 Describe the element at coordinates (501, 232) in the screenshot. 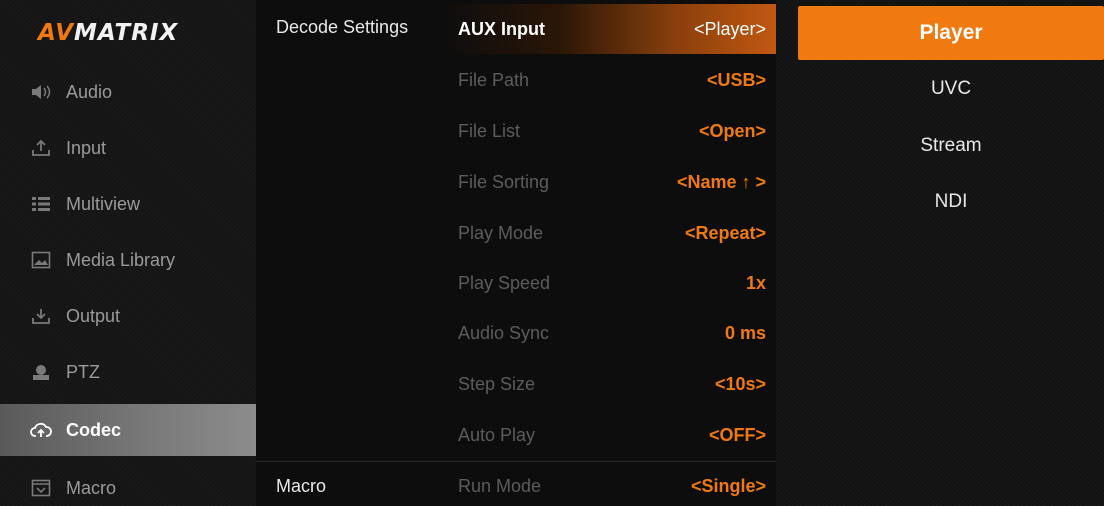

I see `setting-label: Play Mode` at that location.